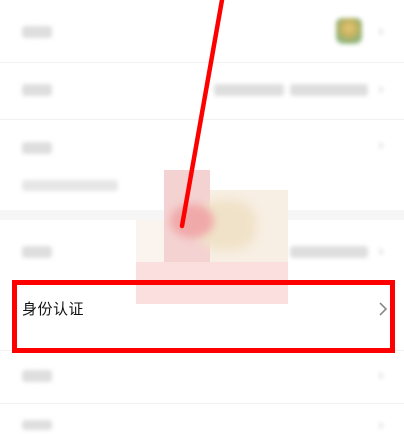  Describe the element at coordinates (383, 309) in the screenshot. I see `chevron-right-icon` at that location.